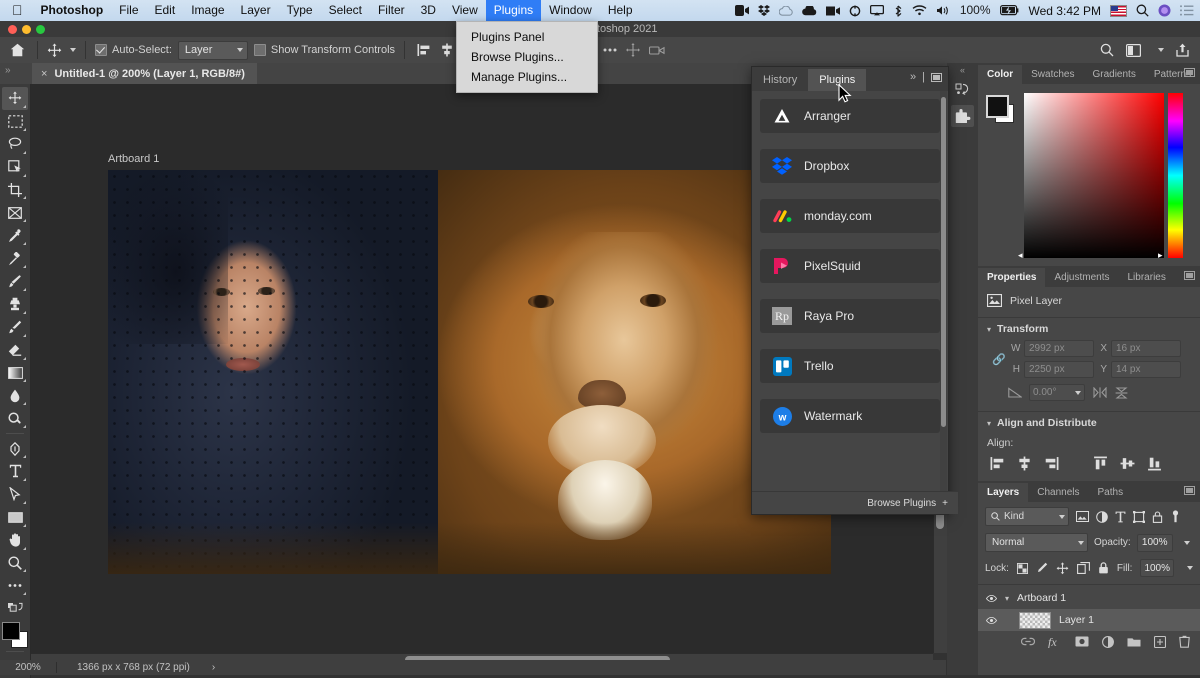 This screenshot has height=678, width=1200. Describe the element at coordinates (997, 463) in the screenshot. I see `align-left-edges-icon` at that location.